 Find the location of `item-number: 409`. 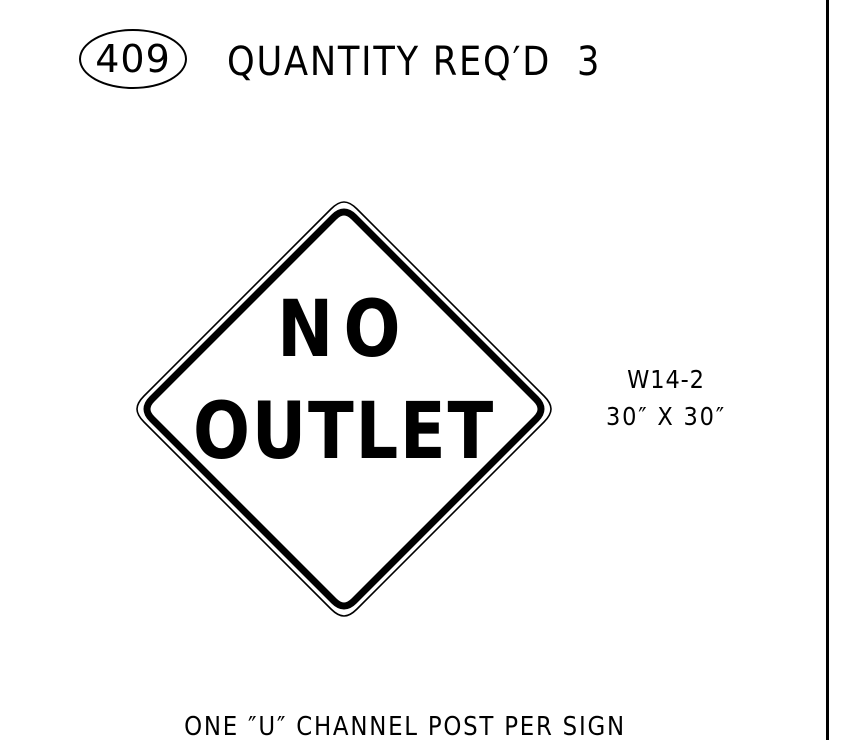

item-number: 409 is located at coordinates (133, 59).